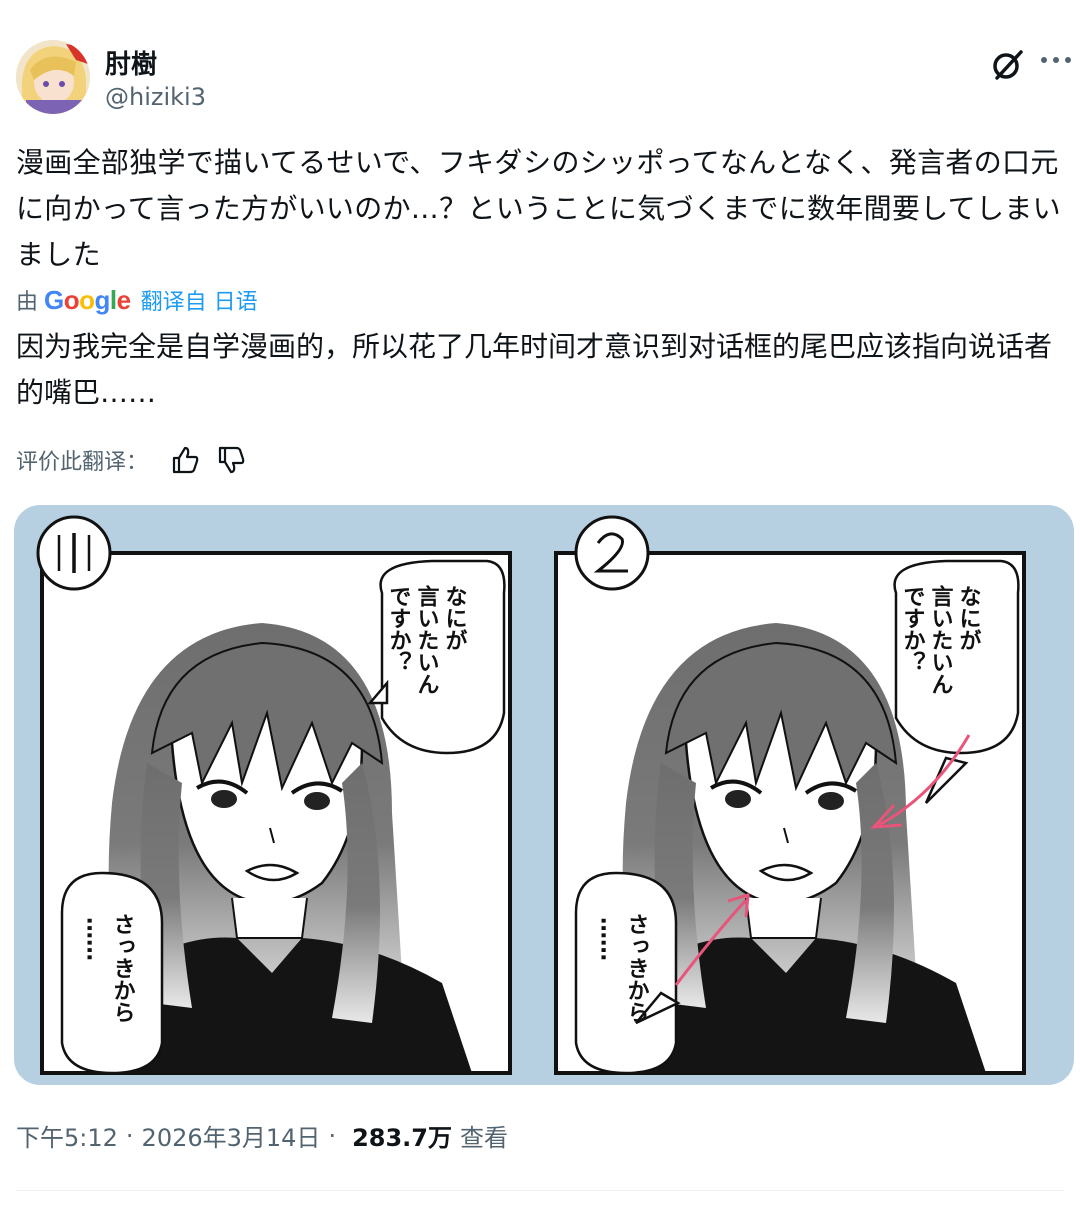  I want to click on translation-by-label: 由, so click(27, 302).